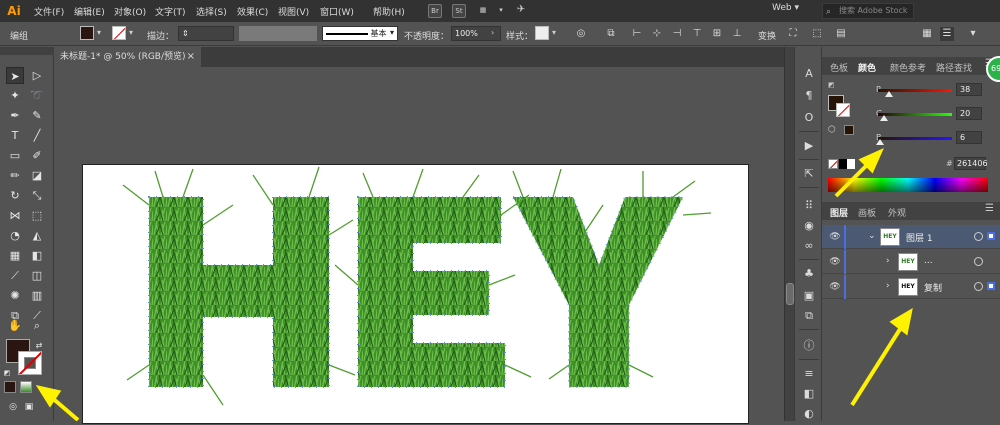  Describe the element at coordinates (843, 164) in the screenshot. I see `black-swatch` at that location.